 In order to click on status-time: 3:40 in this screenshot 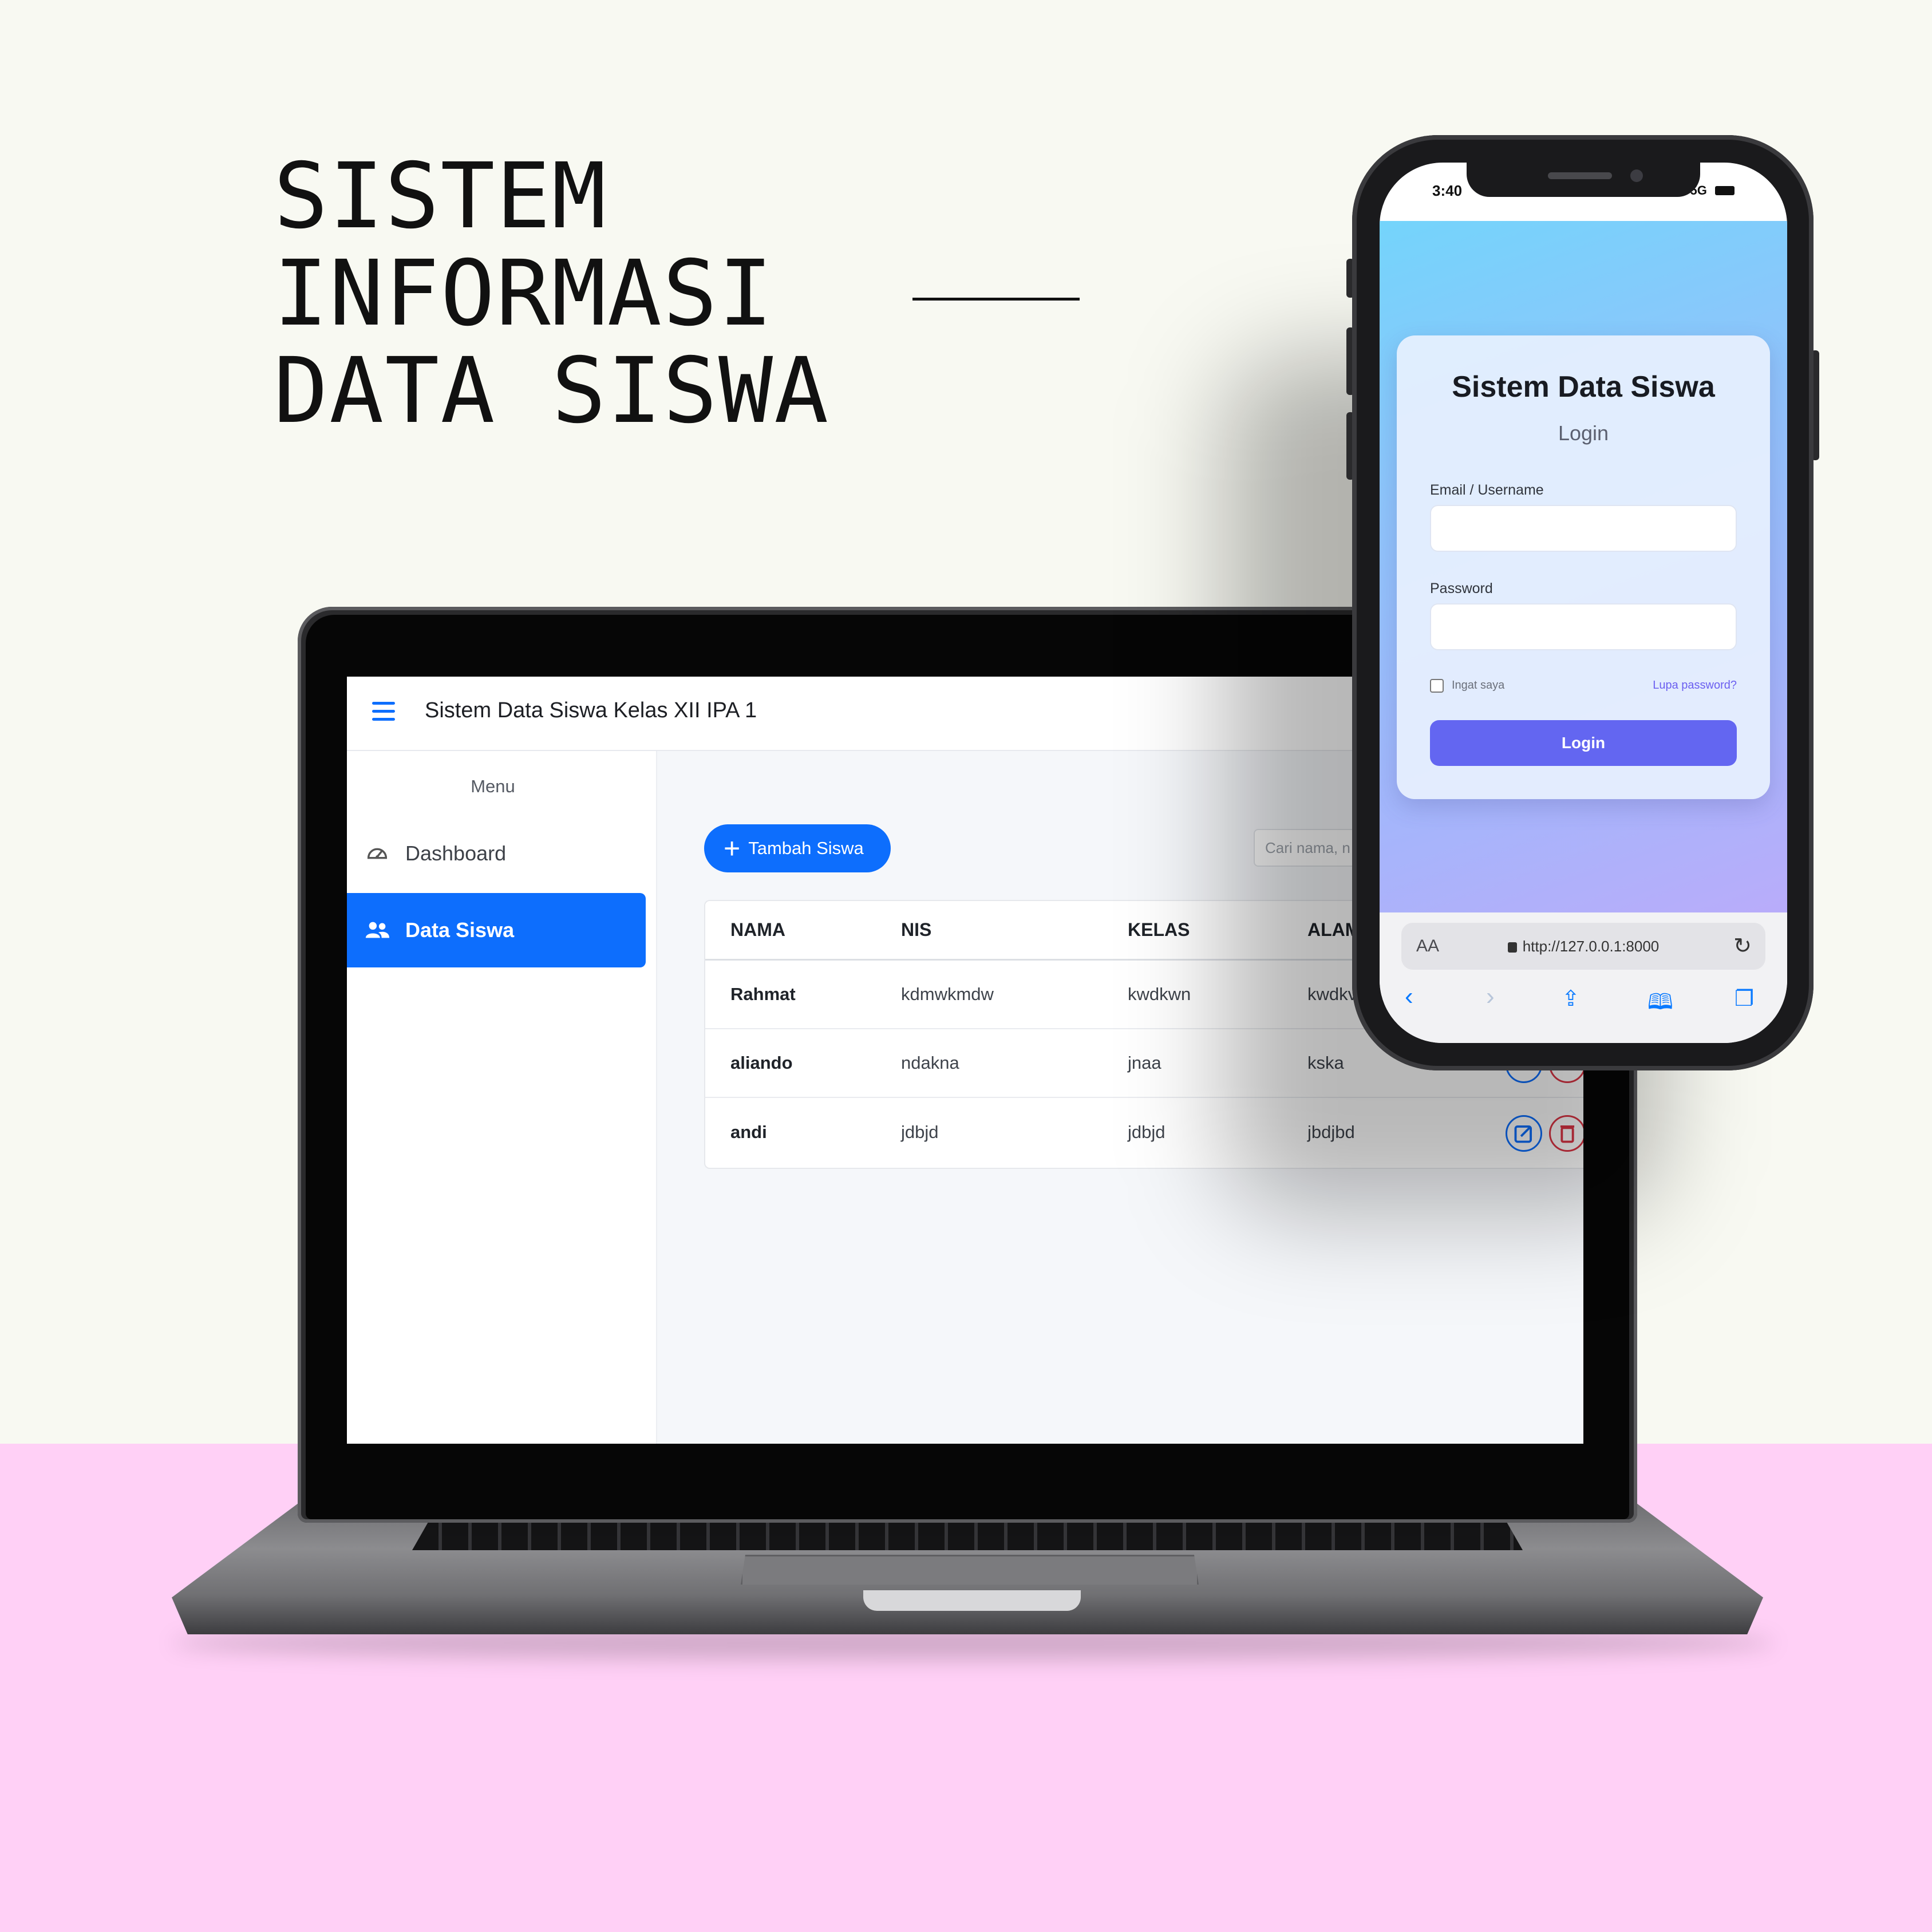, I will do `click(1447, 190)`.